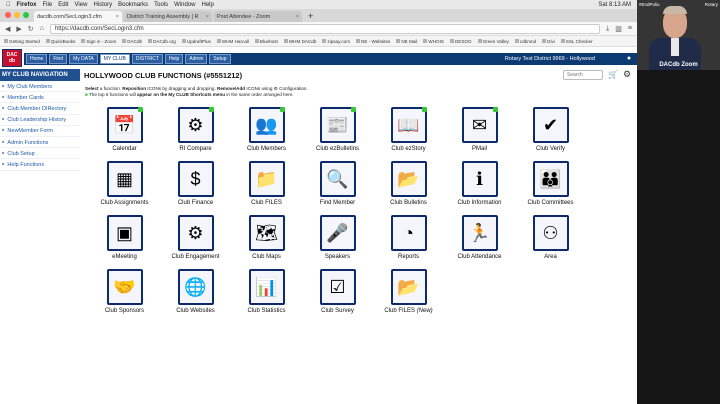 The width and height of the screenshot is (720, 404). I want to click on function-tile: 📁 Club FILES, so click(266, 188).